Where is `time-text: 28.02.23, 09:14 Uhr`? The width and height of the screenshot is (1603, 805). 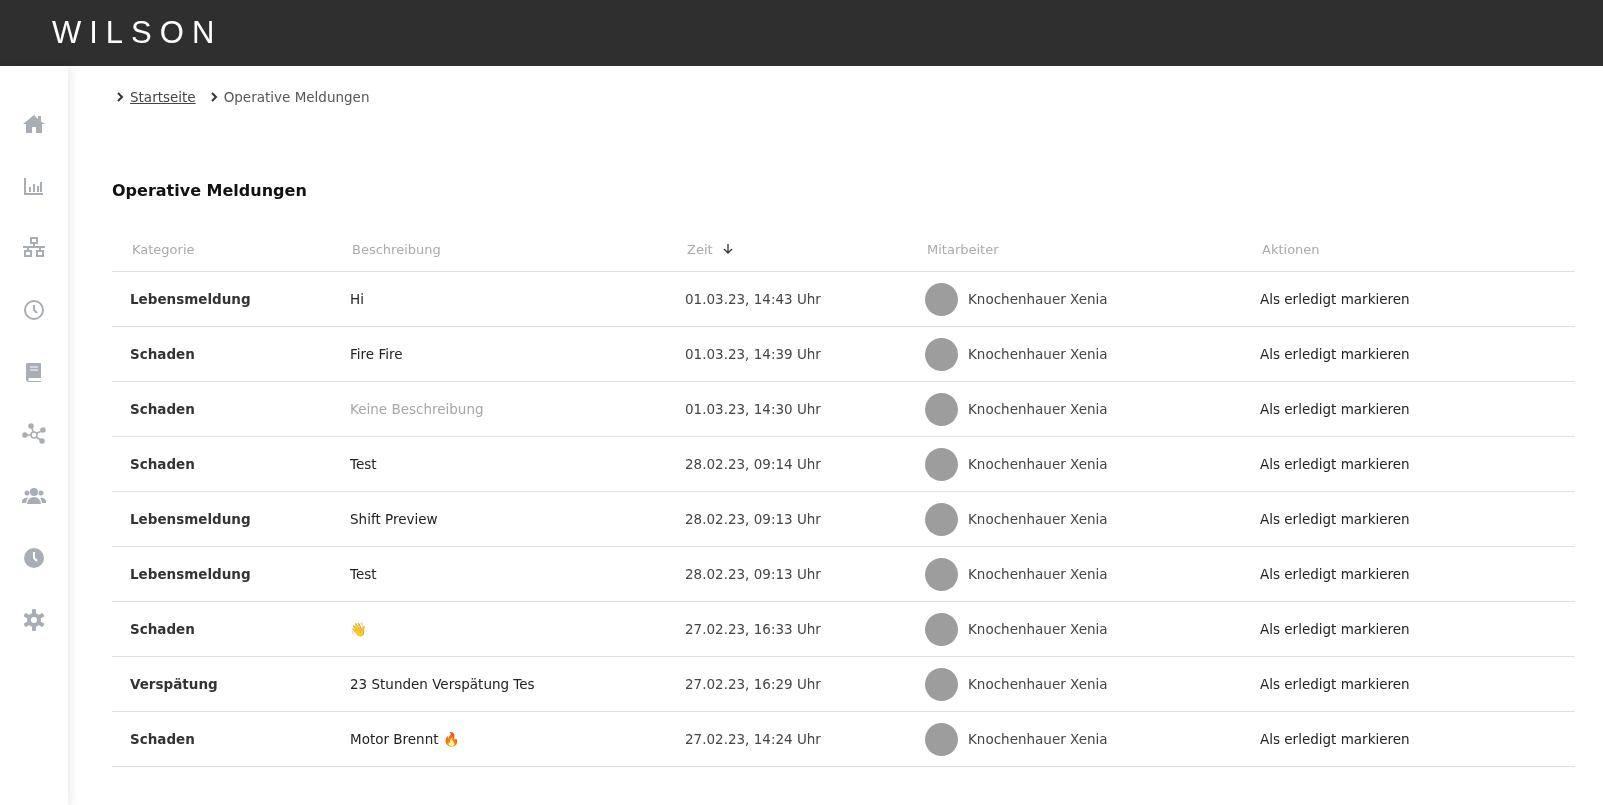
time-text: 28.02.23, 09:14 Uhr is located at coordinates (753, 464).